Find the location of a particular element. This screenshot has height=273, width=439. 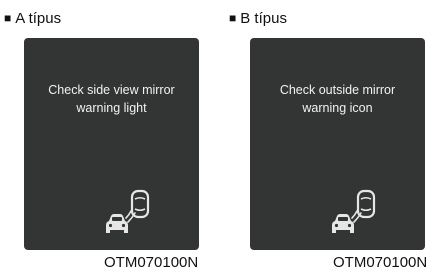

image-code-a: OTM070100N is located at coordinates (151, 262).